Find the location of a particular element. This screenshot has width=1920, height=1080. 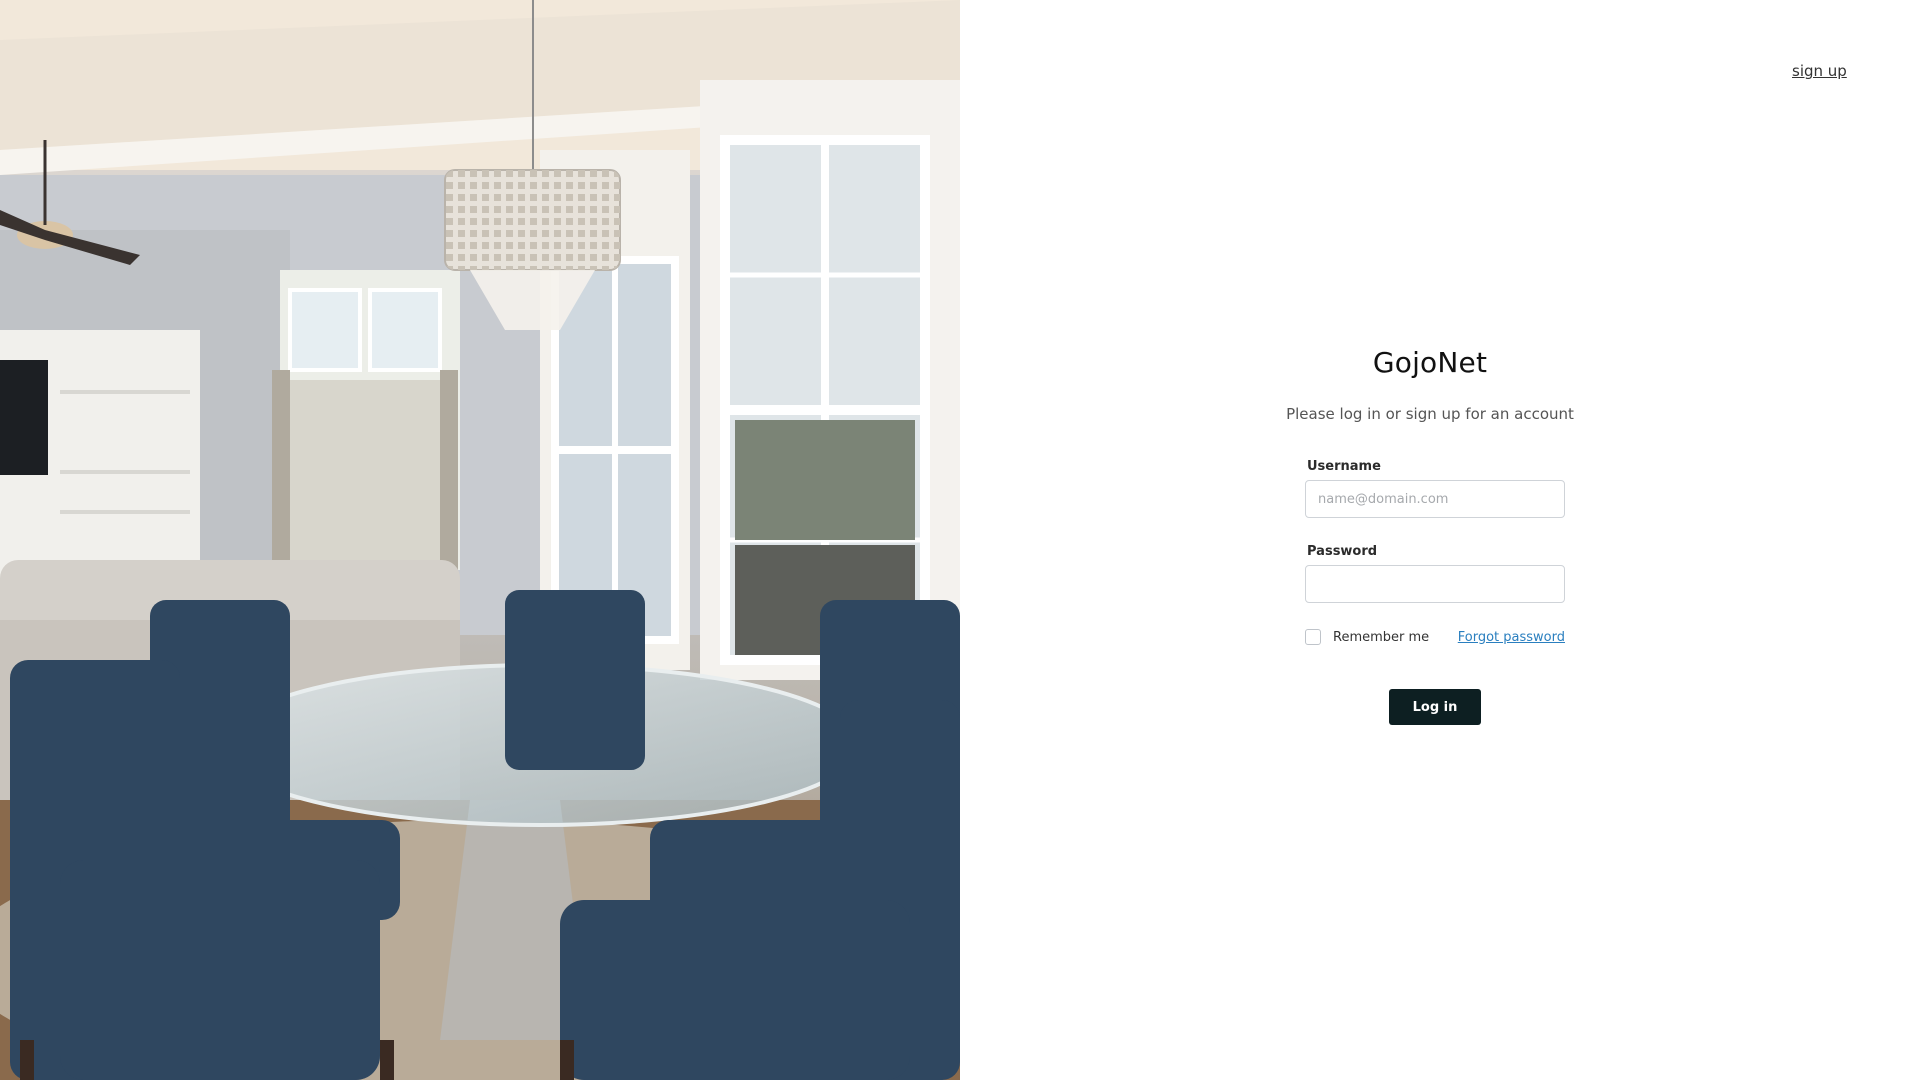

sign-up-link: sign up is located at coordinates (1819, 71).